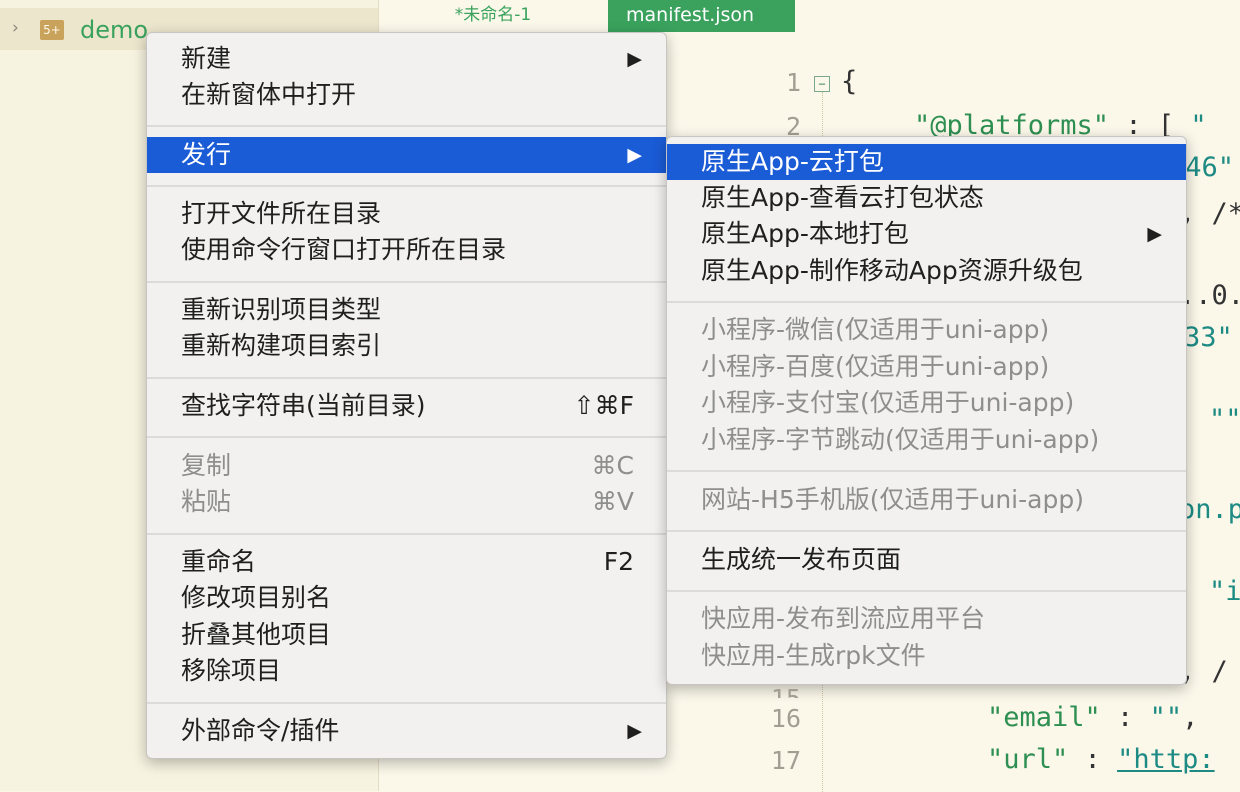  What do you see at coordinates (888, 402) in the screenshot?
I see `menu-item-miniprogram-alipay: 小程序-支付宝(仅适用于uni-app)` at bounding box center [888, 402].